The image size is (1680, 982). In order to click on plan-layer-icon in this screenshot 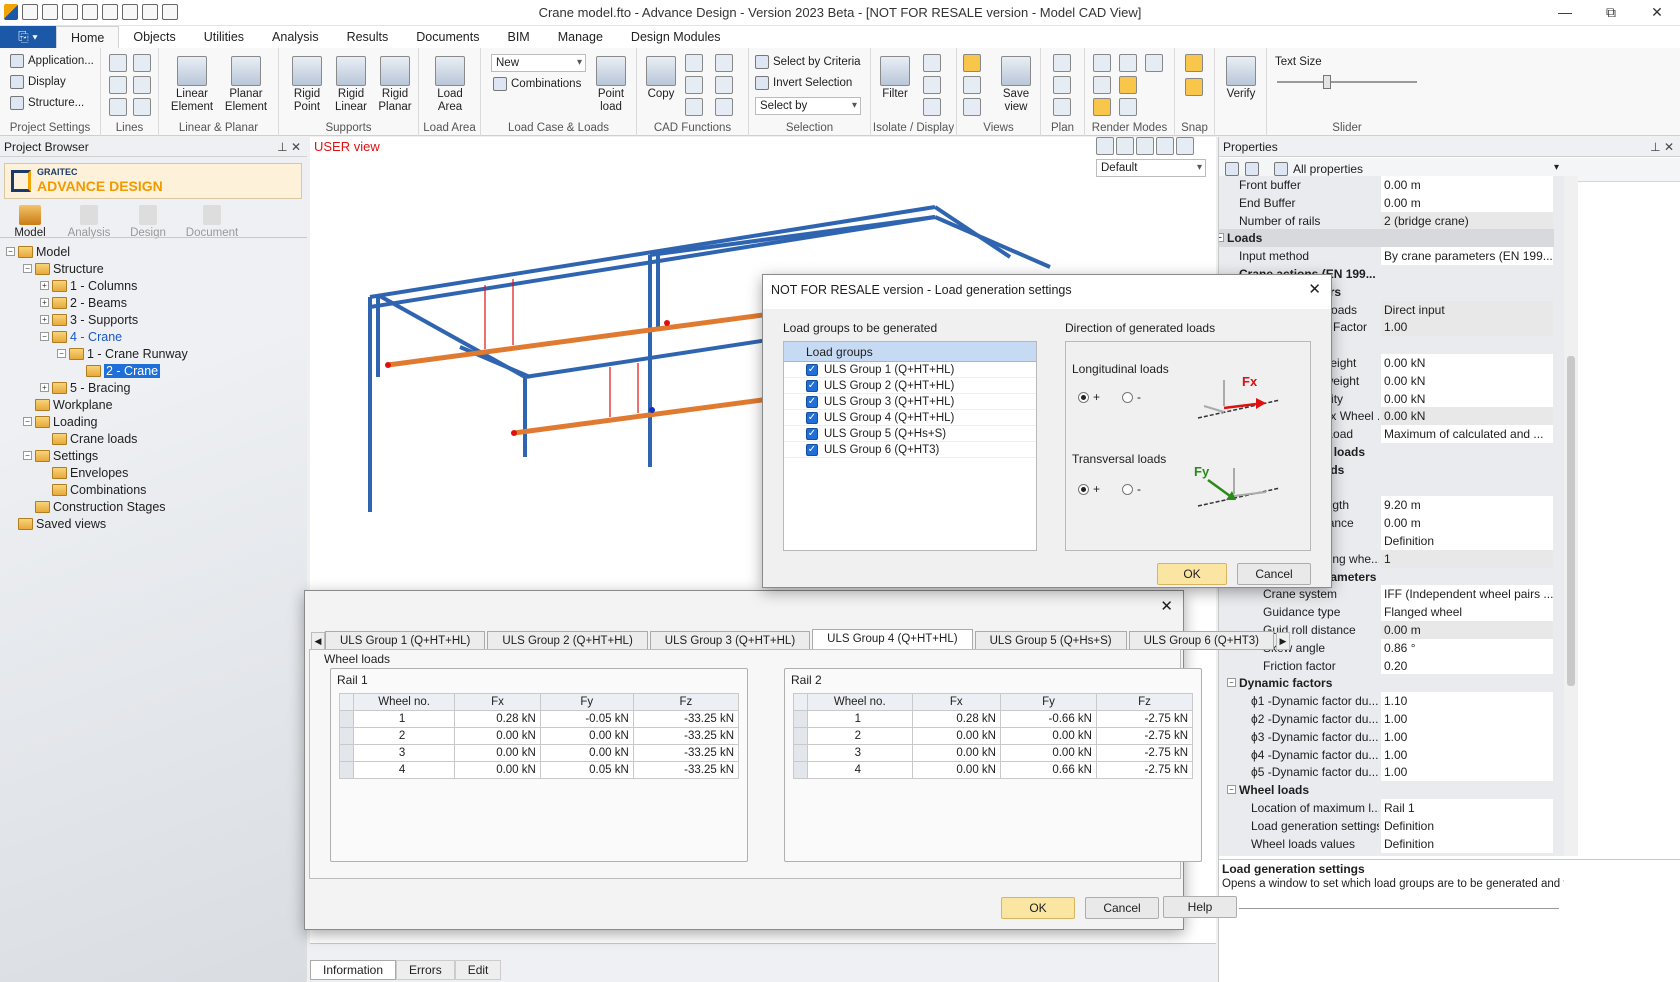, I will do `click(1062, 85)`.